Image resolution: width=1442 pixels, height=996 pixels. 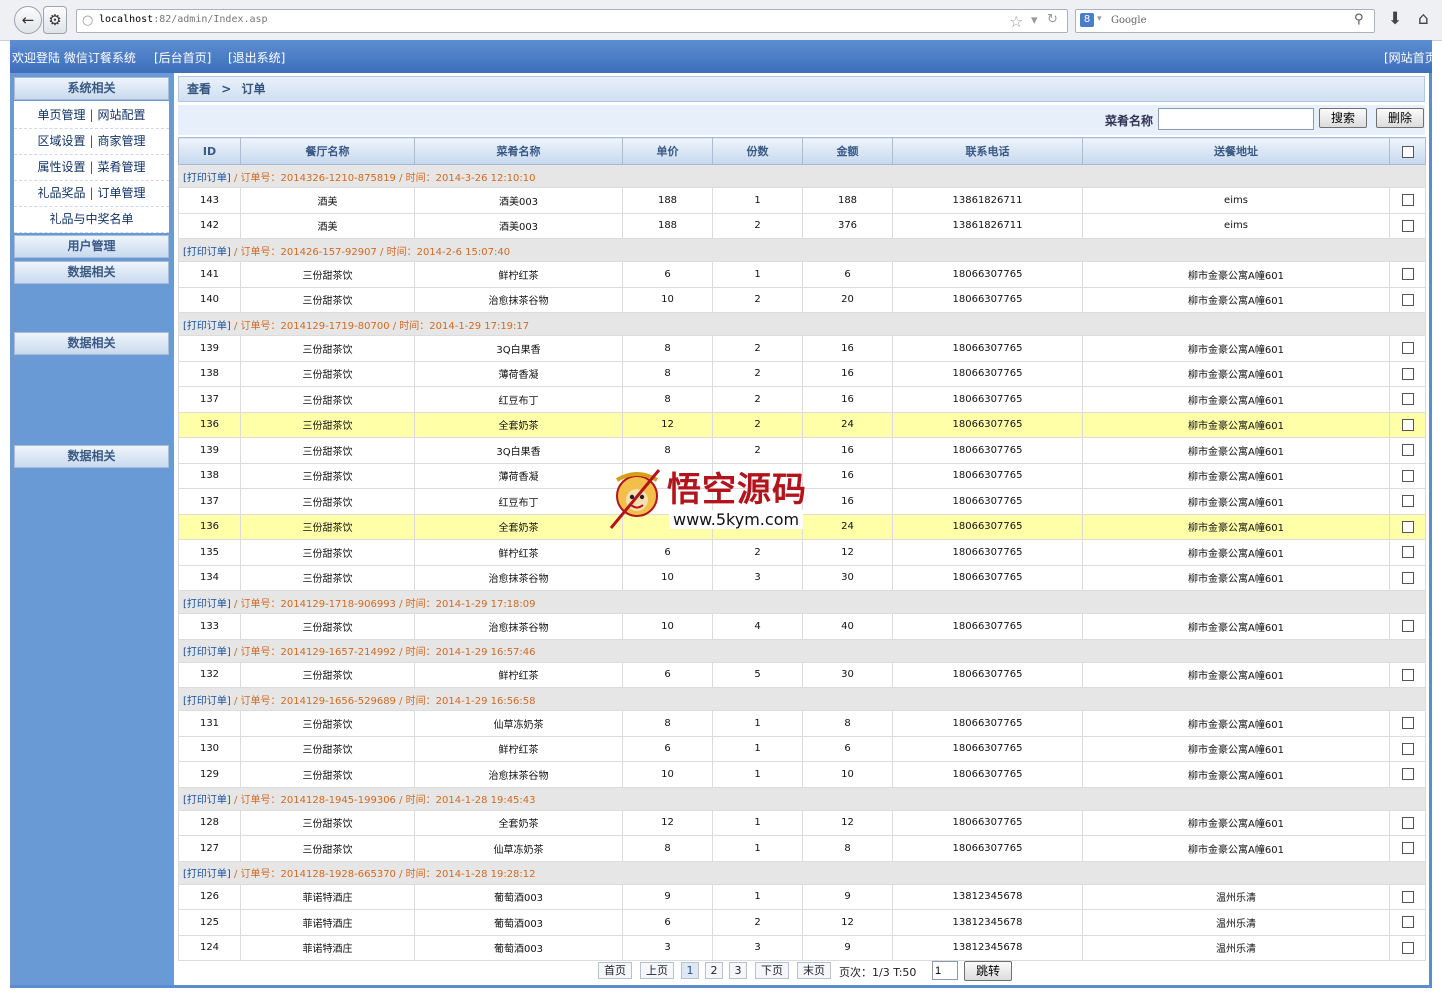 What do you see at coordinates (1236, 947) in the screenshot?
I see `cell-address: 温州乐清` at bounding box center [1236, 947].